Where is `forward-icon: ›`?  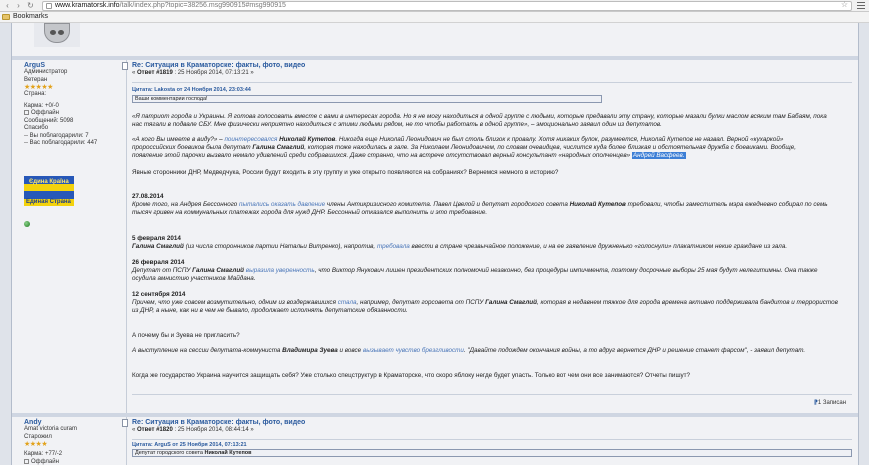 forward-icon: › is located at coordinates (18, 5).